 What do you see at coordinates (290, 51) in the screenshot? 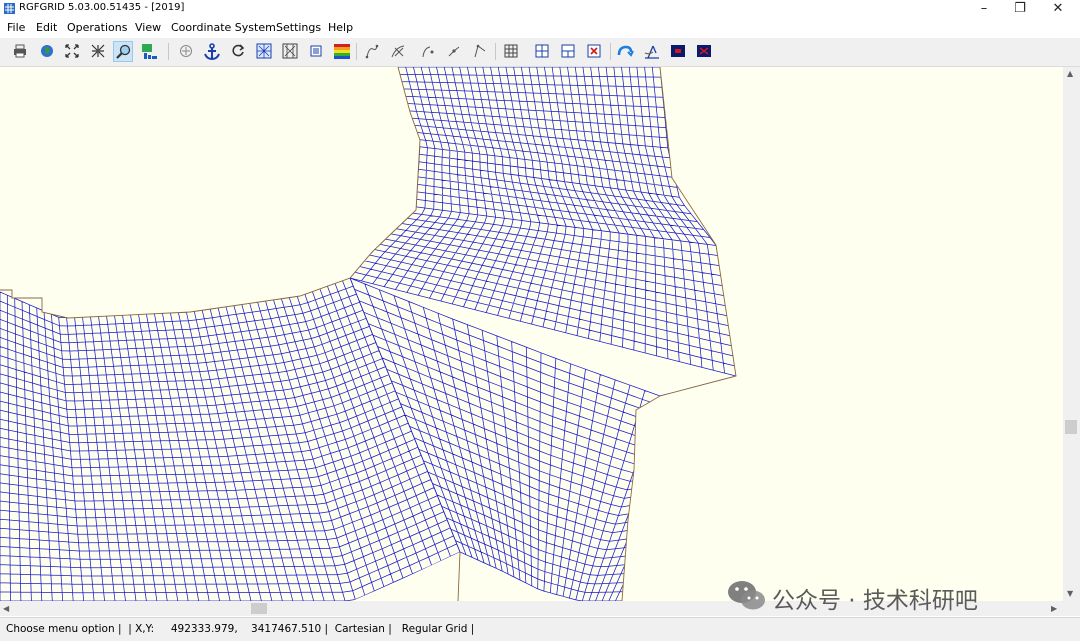
I see `grid-property-2-icon` at bounding box center [290, 51].